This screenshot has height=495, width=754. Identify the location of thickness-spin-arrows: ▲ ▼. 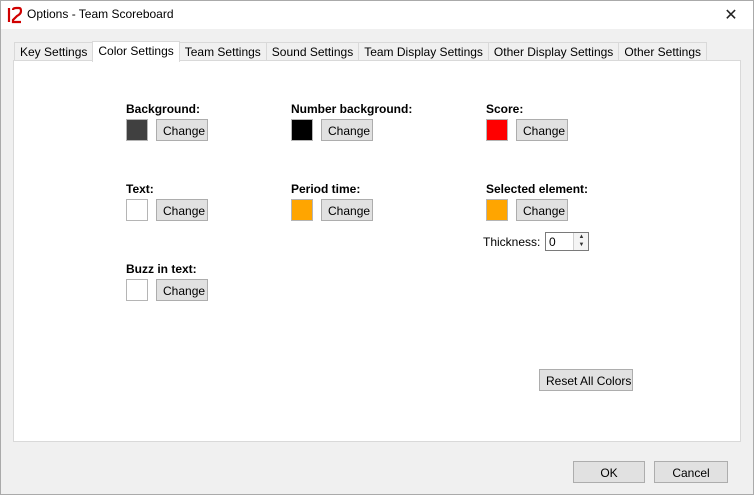
(580, 241).